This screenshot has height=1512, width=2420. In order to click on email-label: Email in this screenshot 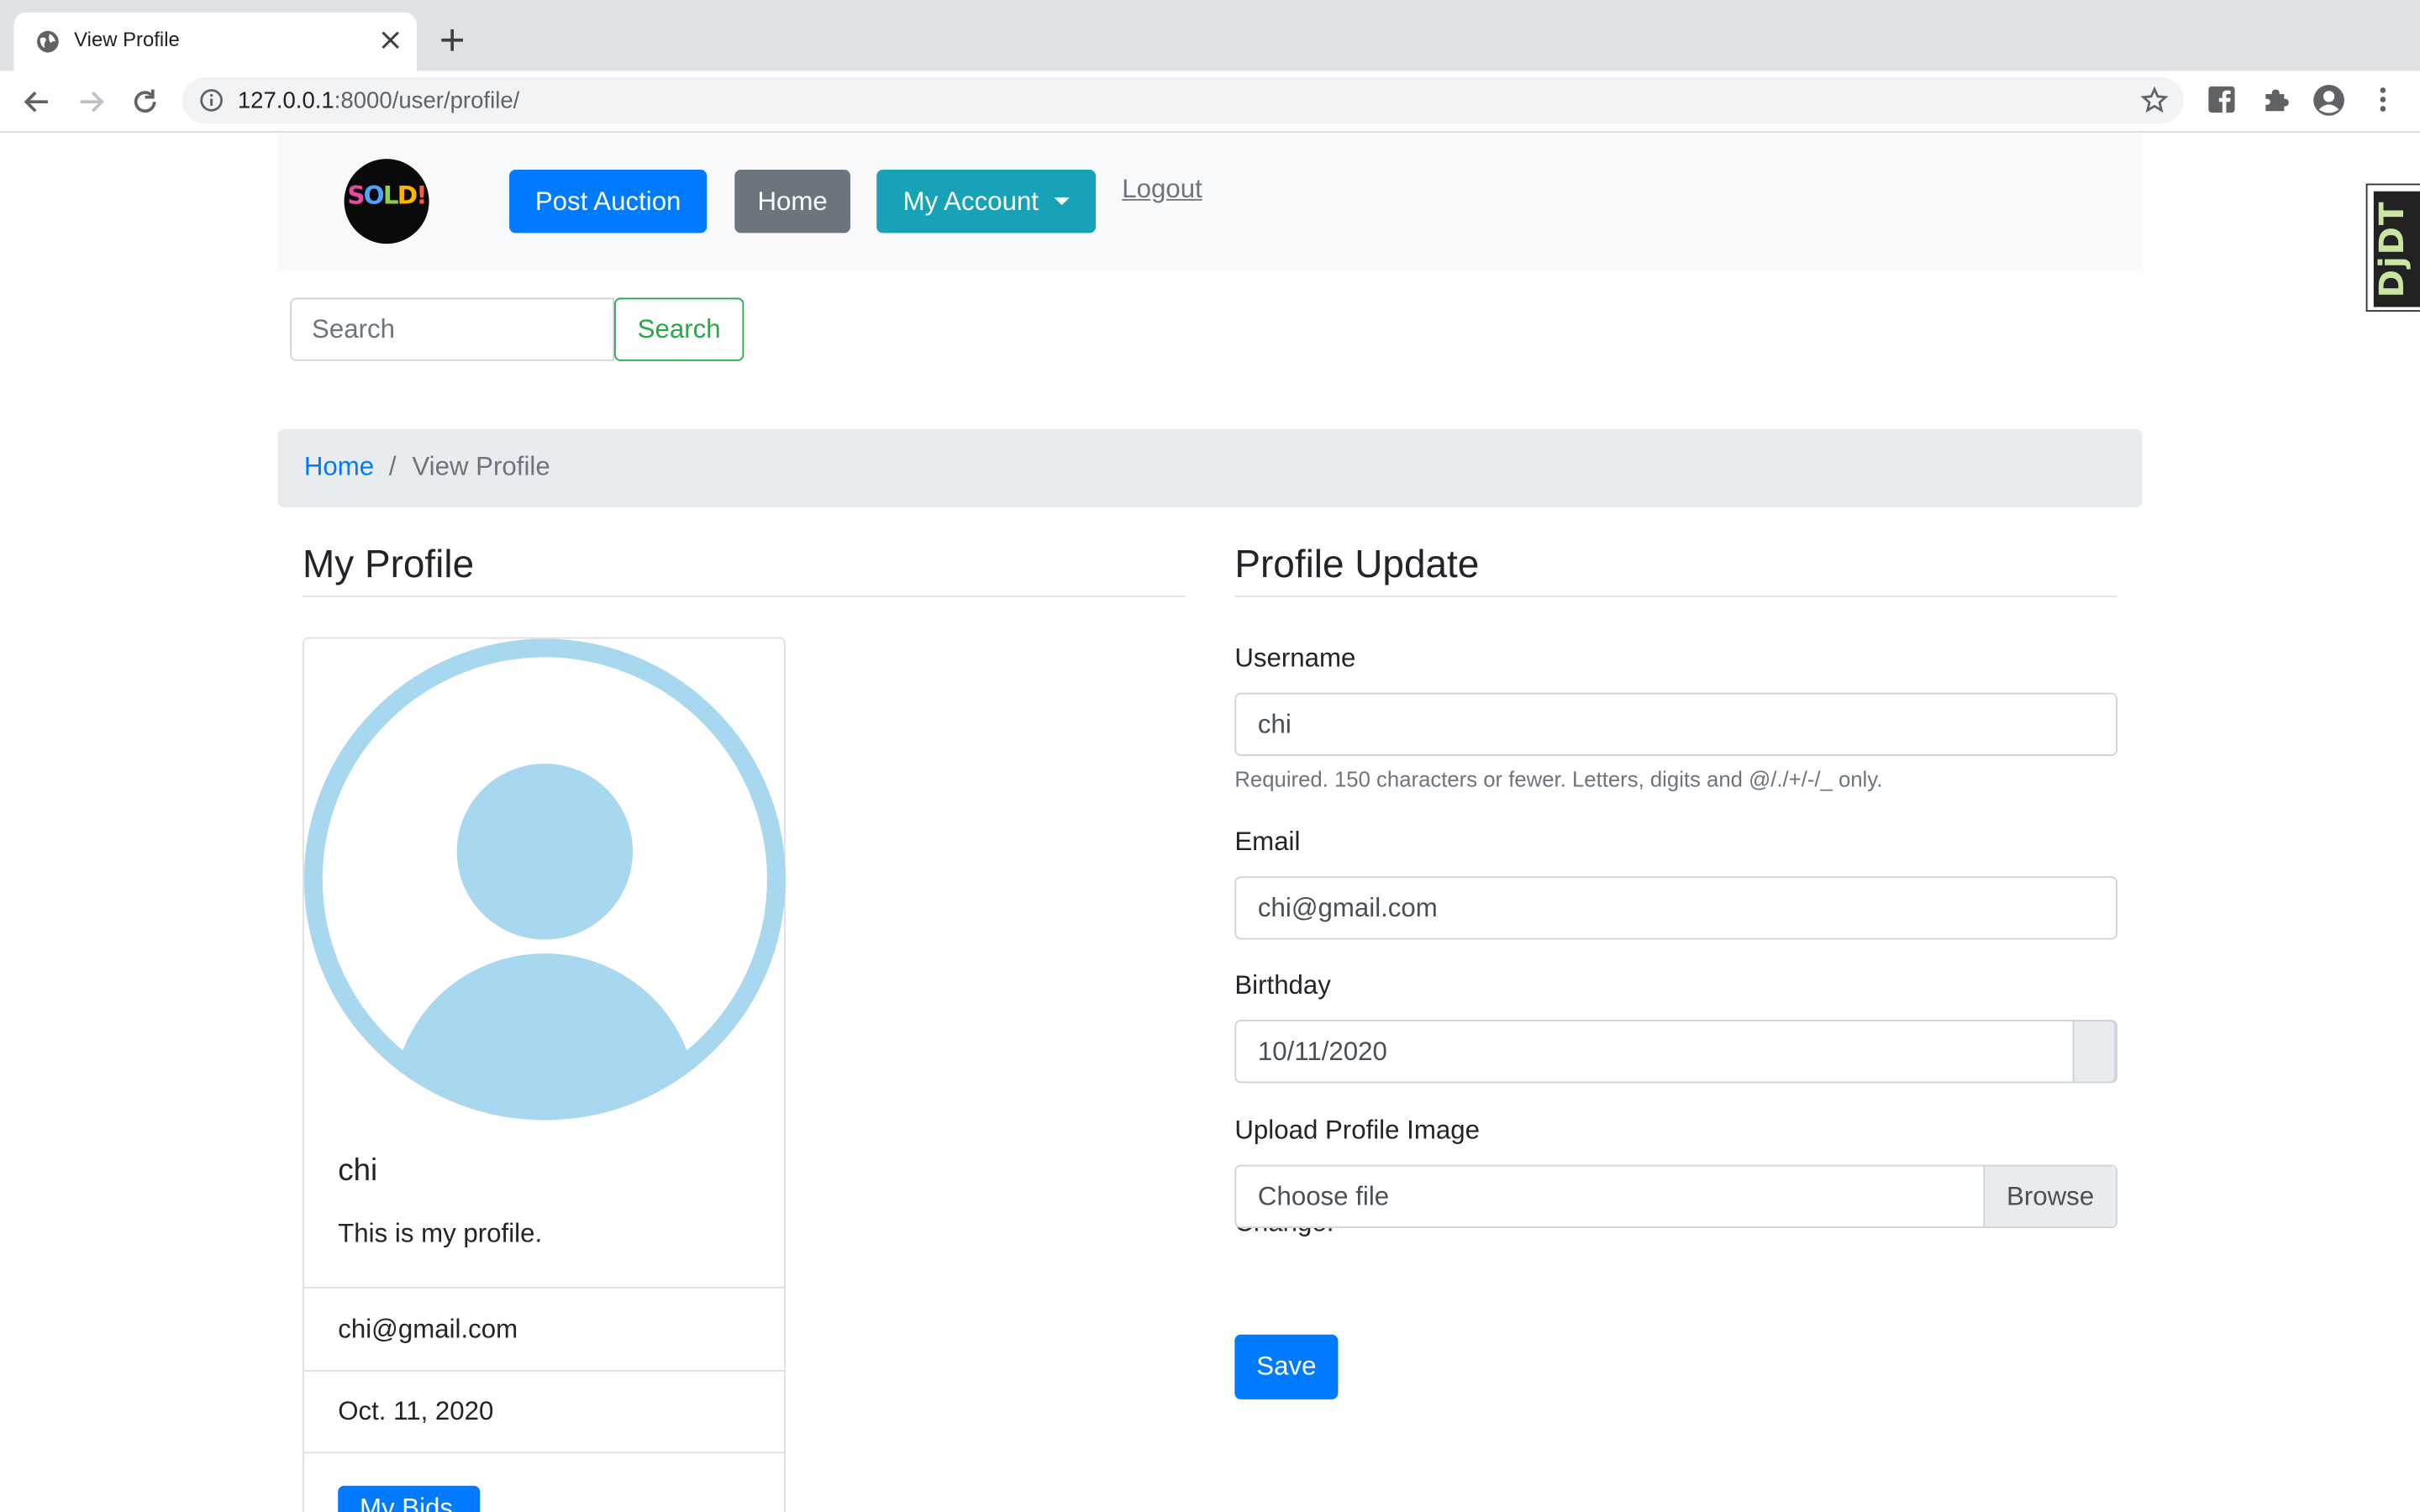, I will do `click(1267, 842)`.